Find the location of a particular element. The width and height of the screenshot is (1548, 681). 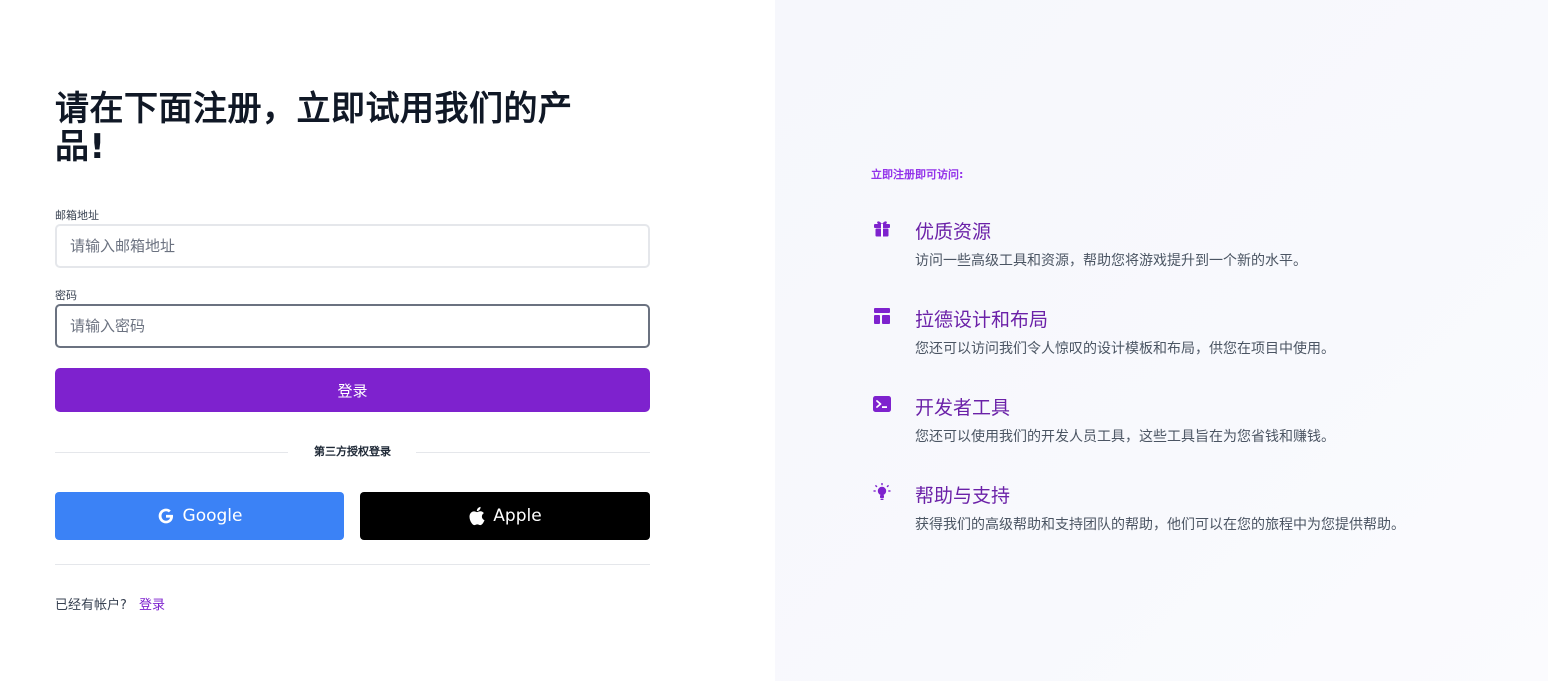

email-input is located at coordinates (352, 246).